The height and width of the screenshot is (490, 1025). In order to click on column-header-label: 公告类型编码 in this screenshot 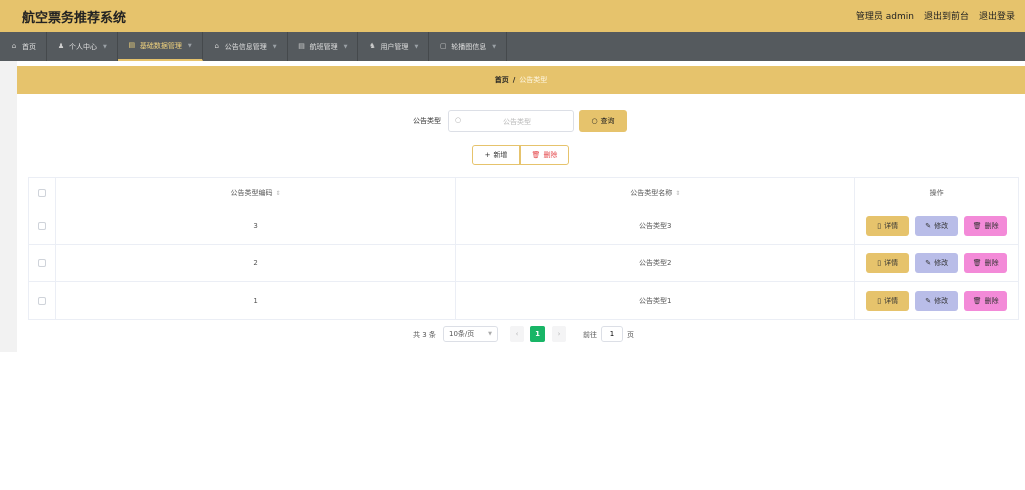, I will do `click(251, 193)`.